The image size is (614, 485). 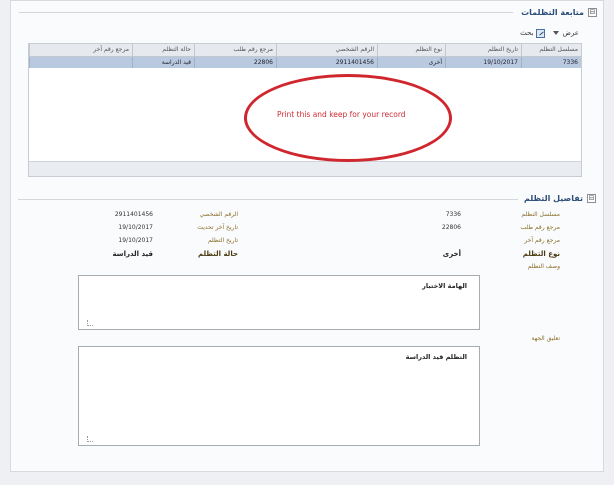 What do you see at coordinates (540, 227) in the screenshot?
I see `field-label: مرجع رقم طلب` at bounding box center [540, 227].